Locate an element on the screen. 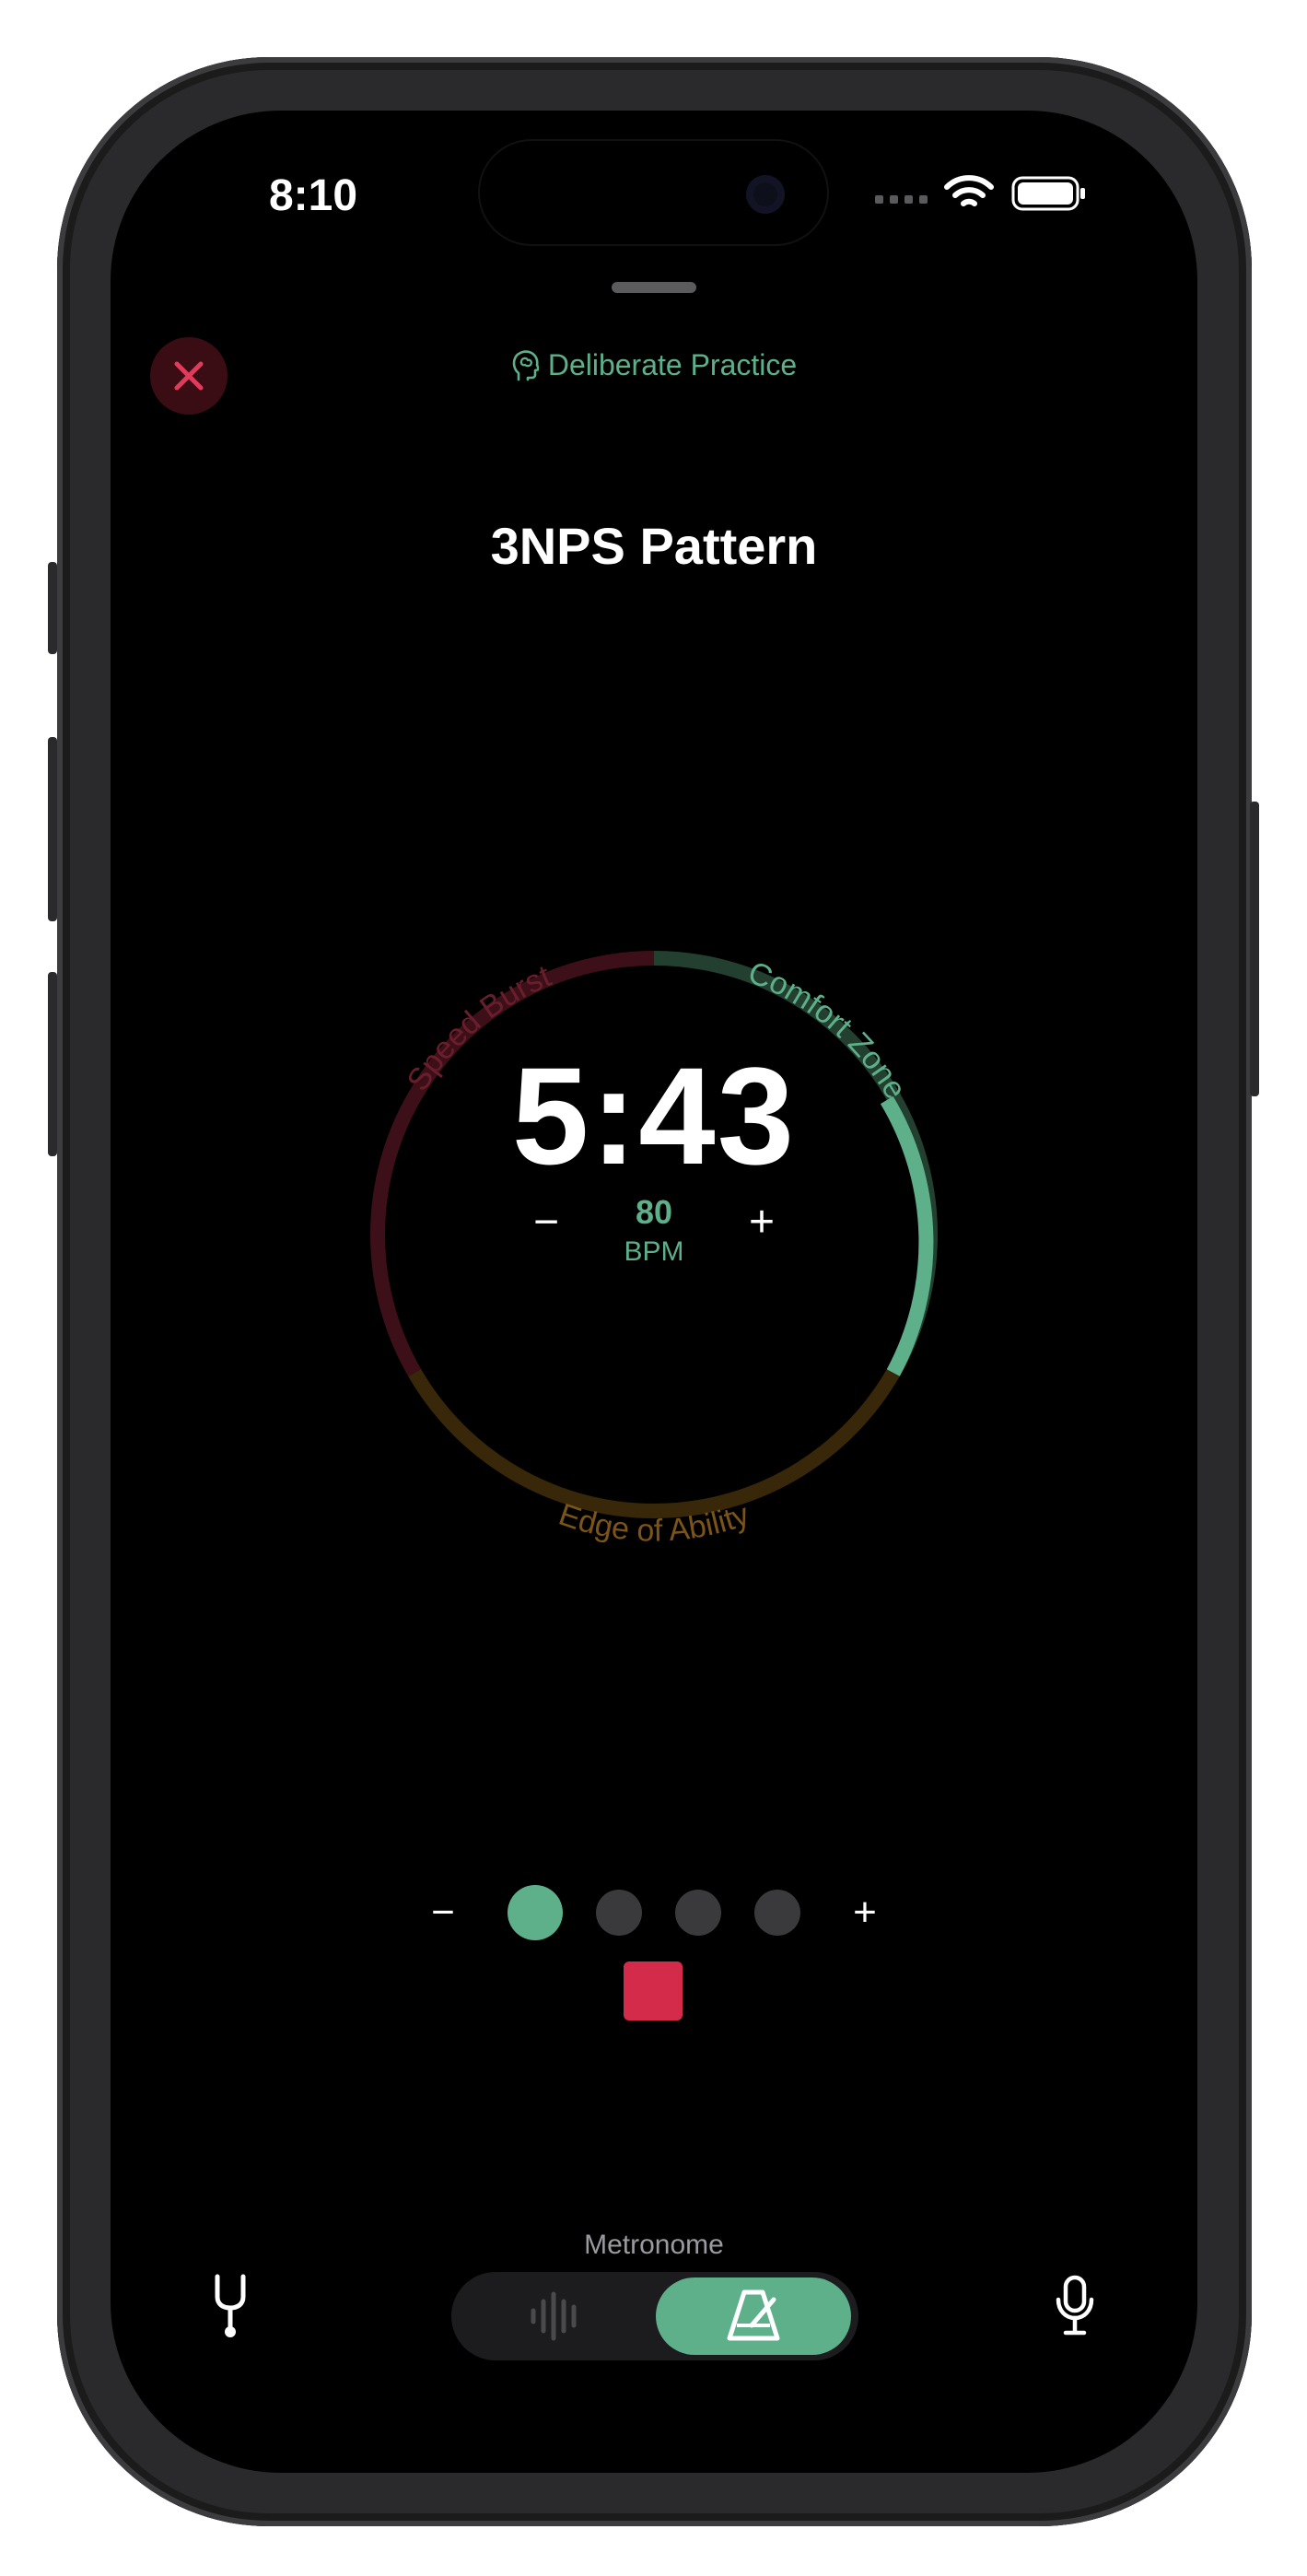 This screenshot has height=2576, width=1307. bpm-unit: BPM is located at coordinates (654, 1251).